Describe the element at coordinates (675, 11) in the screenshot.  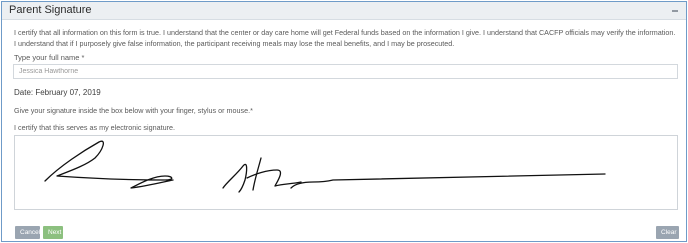
I see `minus-icon` at that location.